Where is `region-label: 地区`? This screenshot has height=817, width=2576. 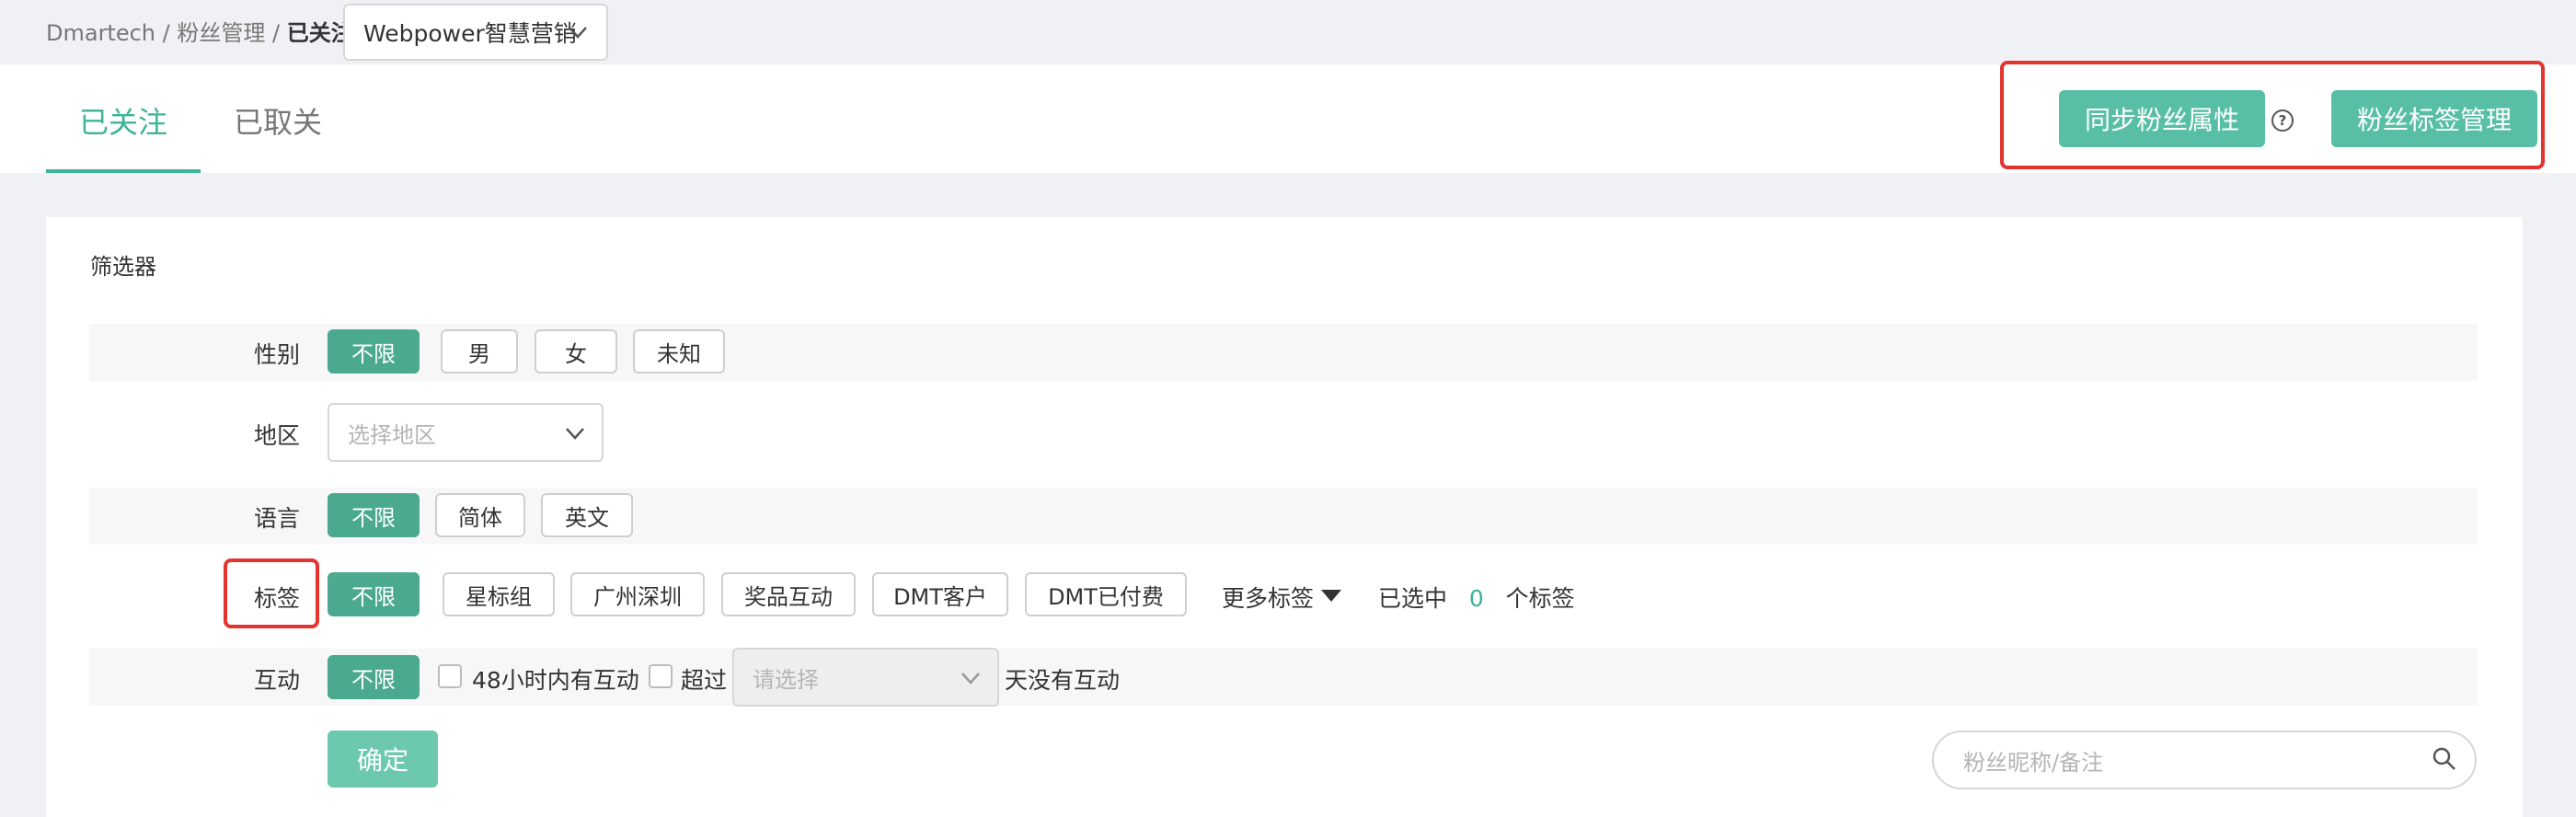 region-label: 地区 is located at coordinates (276, 436).